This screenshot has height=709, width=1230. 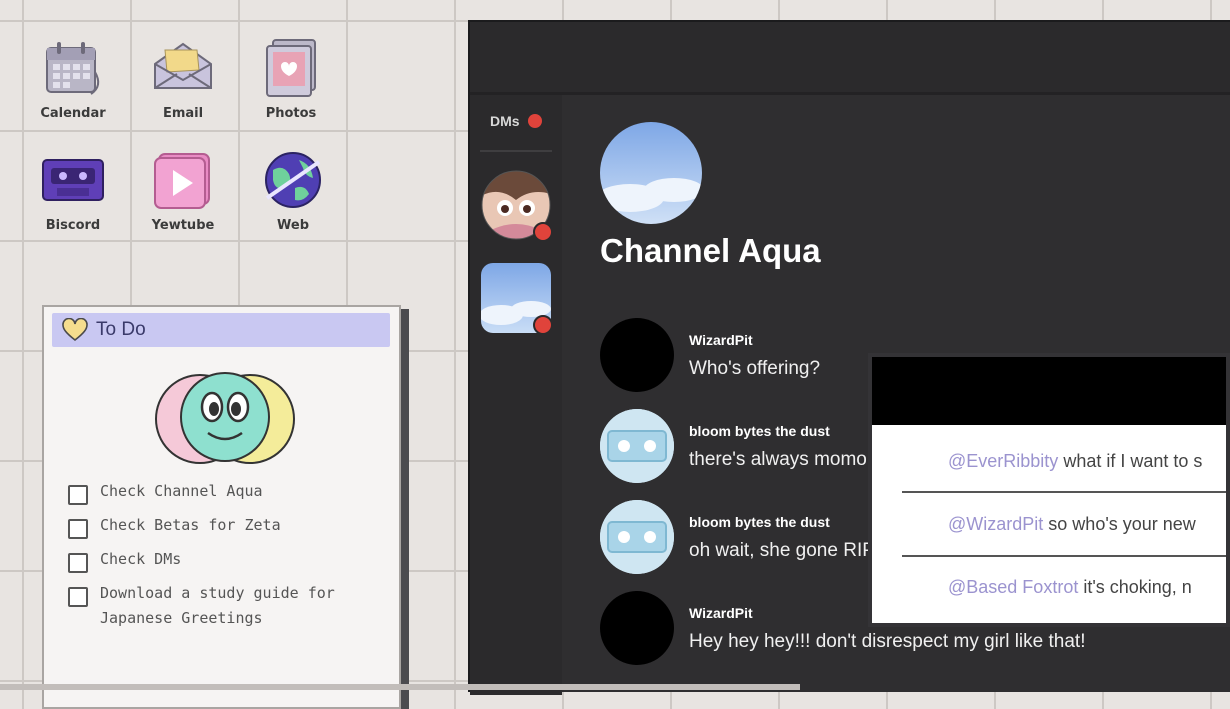 I want to click on todo-title: To Do, so click(x=121, y=329).